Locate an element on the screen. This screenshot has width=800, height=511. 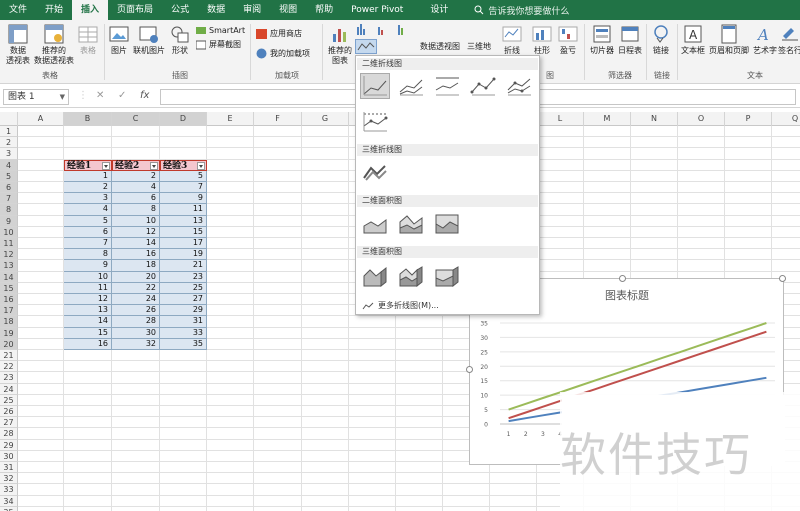
gallery-item-3d-stacked-area is located at coordinates (411, 276).